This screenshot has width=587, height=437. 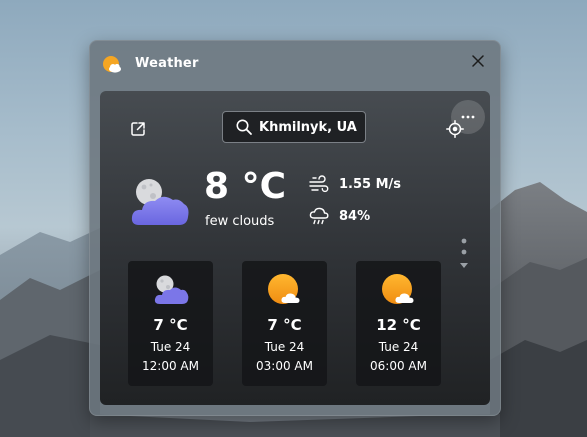 I want to click on open-external-icon, so click(x=138, y=129).